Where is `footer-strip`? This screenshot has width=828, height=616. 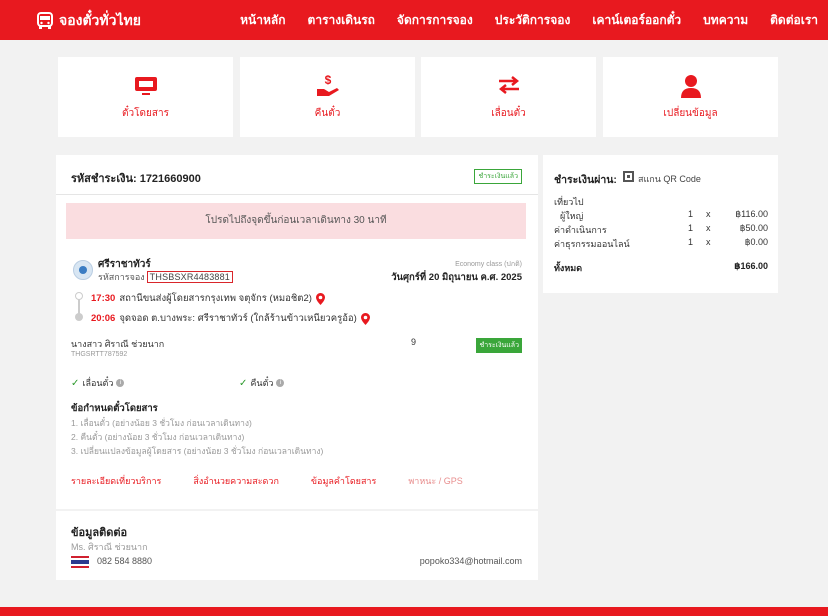 footer-strip is located at coordinates (414, 611).